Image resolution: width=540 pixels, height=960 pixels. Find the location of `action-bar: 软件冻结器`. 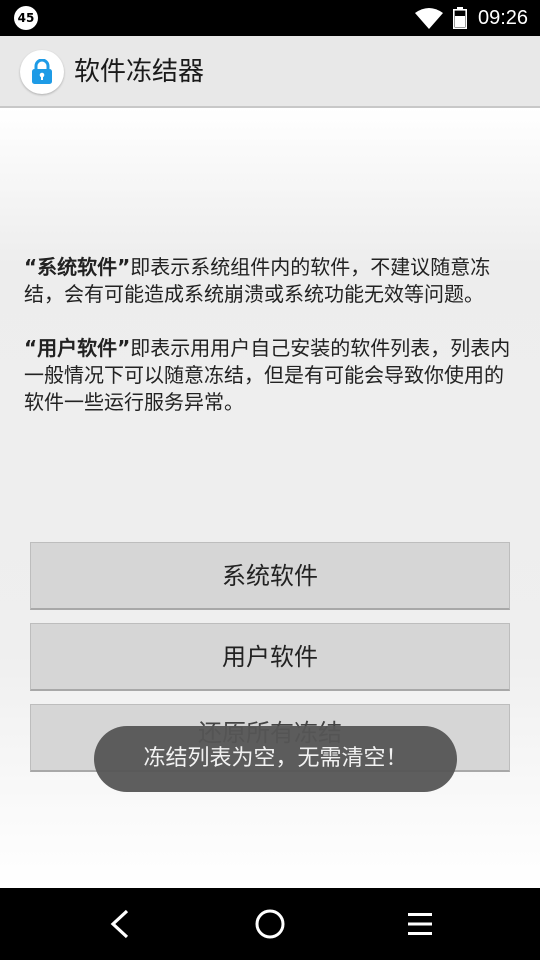

action-bar: 软件冻结器 is located at coordinates (270, 72).